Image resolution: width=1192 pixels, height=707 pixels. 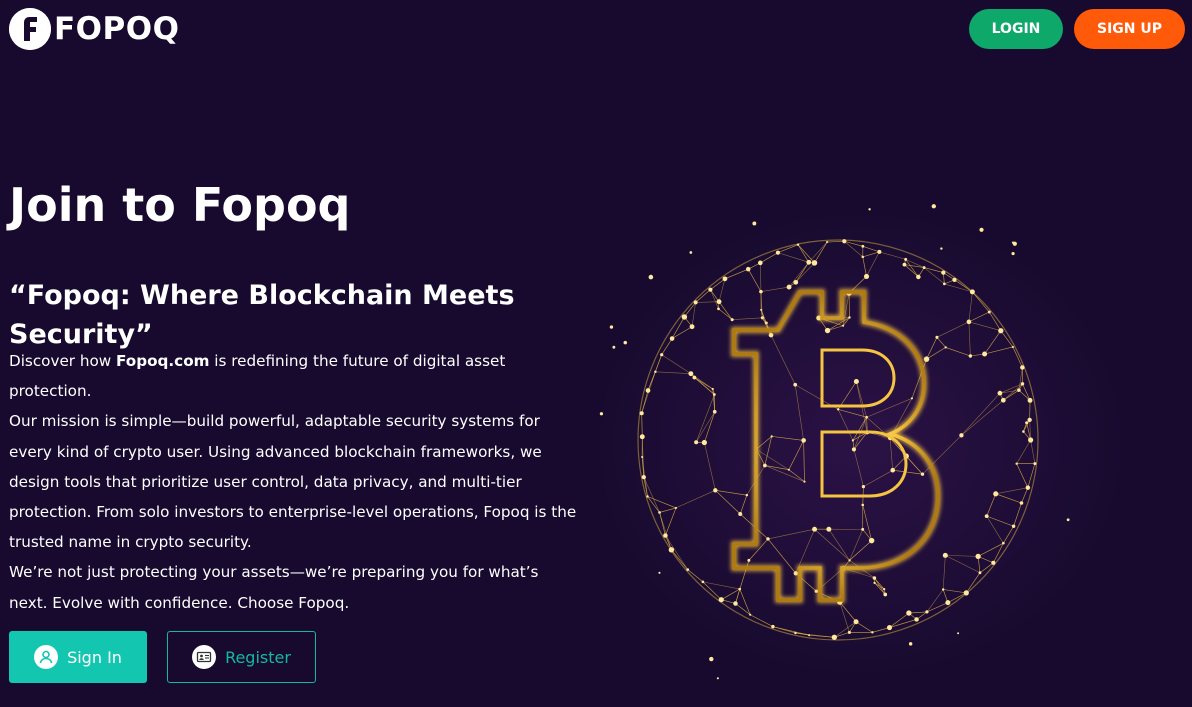 I want to click on site-name: Fopoq.com, so click(x=163, y=361).